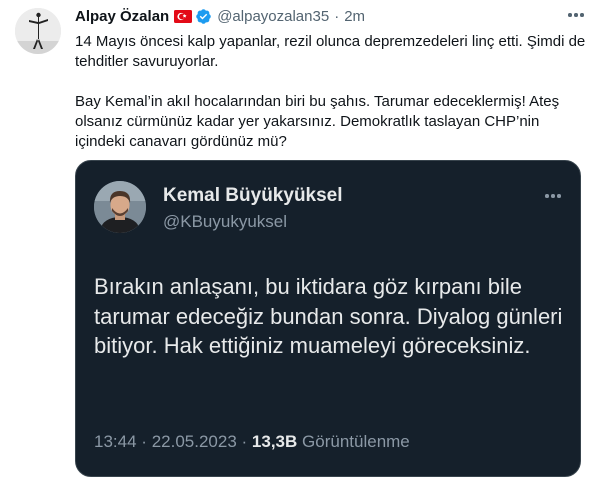 The height and width of the screenshot is (490, 599). I want to click on quoted-author-handle: @KBuyukyuksel, so click(225, 222).